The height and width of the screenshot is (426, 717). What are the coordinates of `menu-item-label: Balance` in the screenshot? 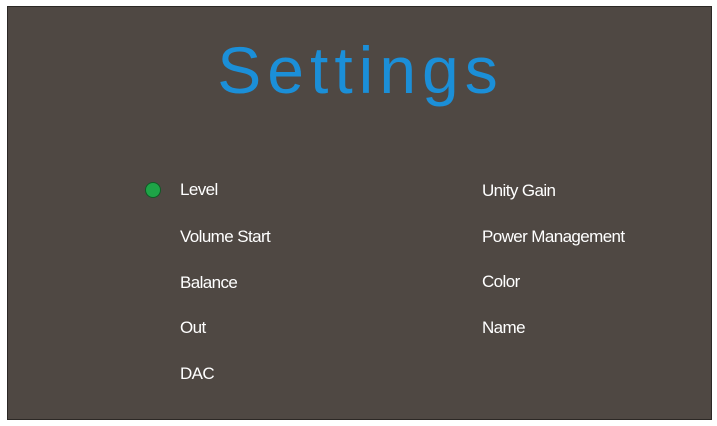 It's located at (209, 282).